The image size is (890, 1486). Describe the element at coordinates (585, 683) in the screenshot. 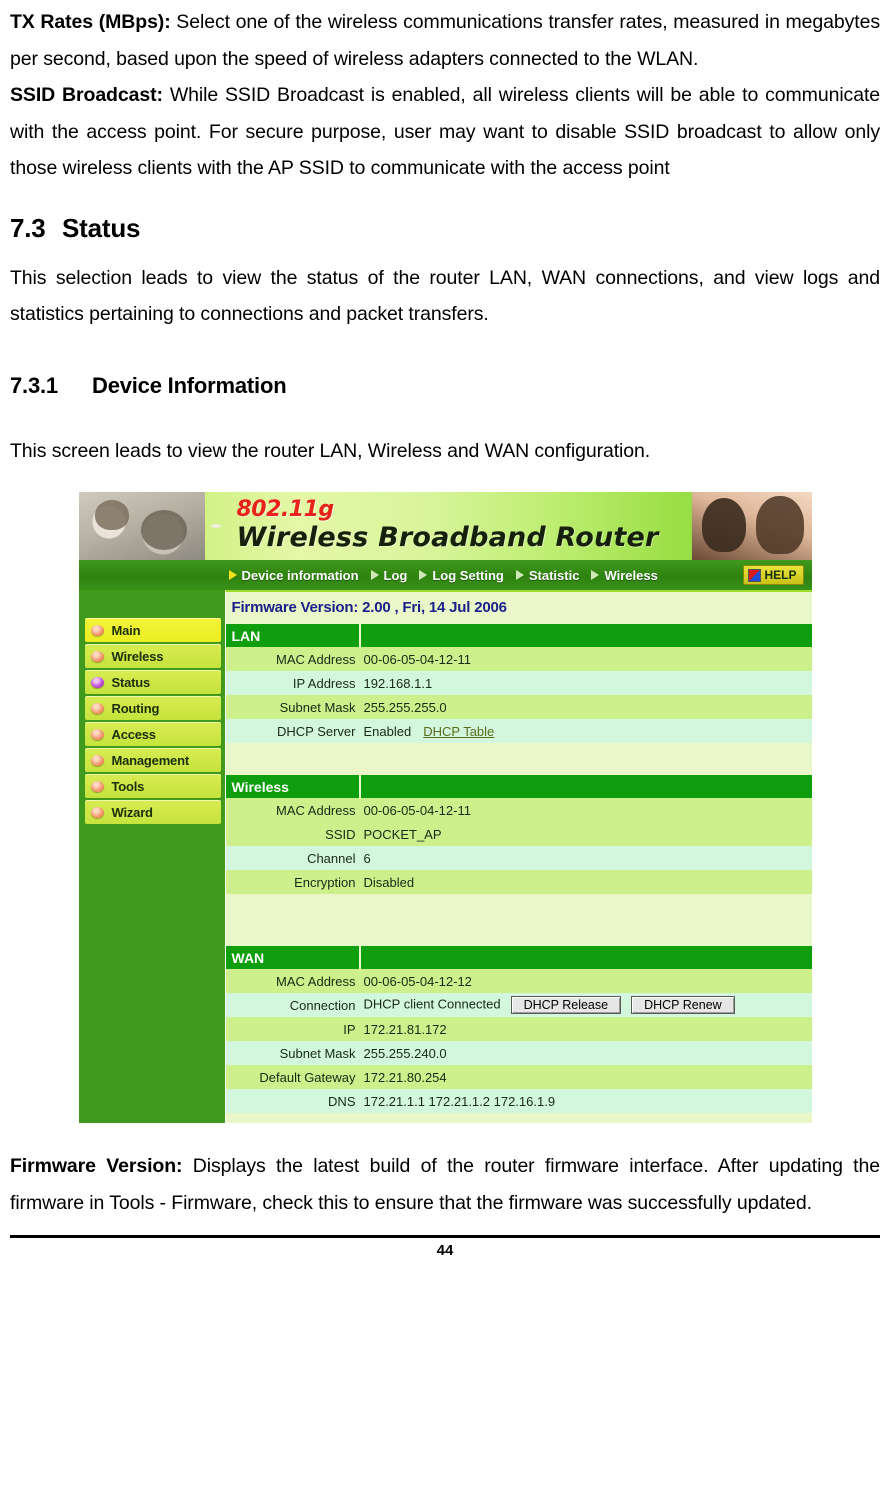

I see `row-value: 192.168.1.1` at that location.